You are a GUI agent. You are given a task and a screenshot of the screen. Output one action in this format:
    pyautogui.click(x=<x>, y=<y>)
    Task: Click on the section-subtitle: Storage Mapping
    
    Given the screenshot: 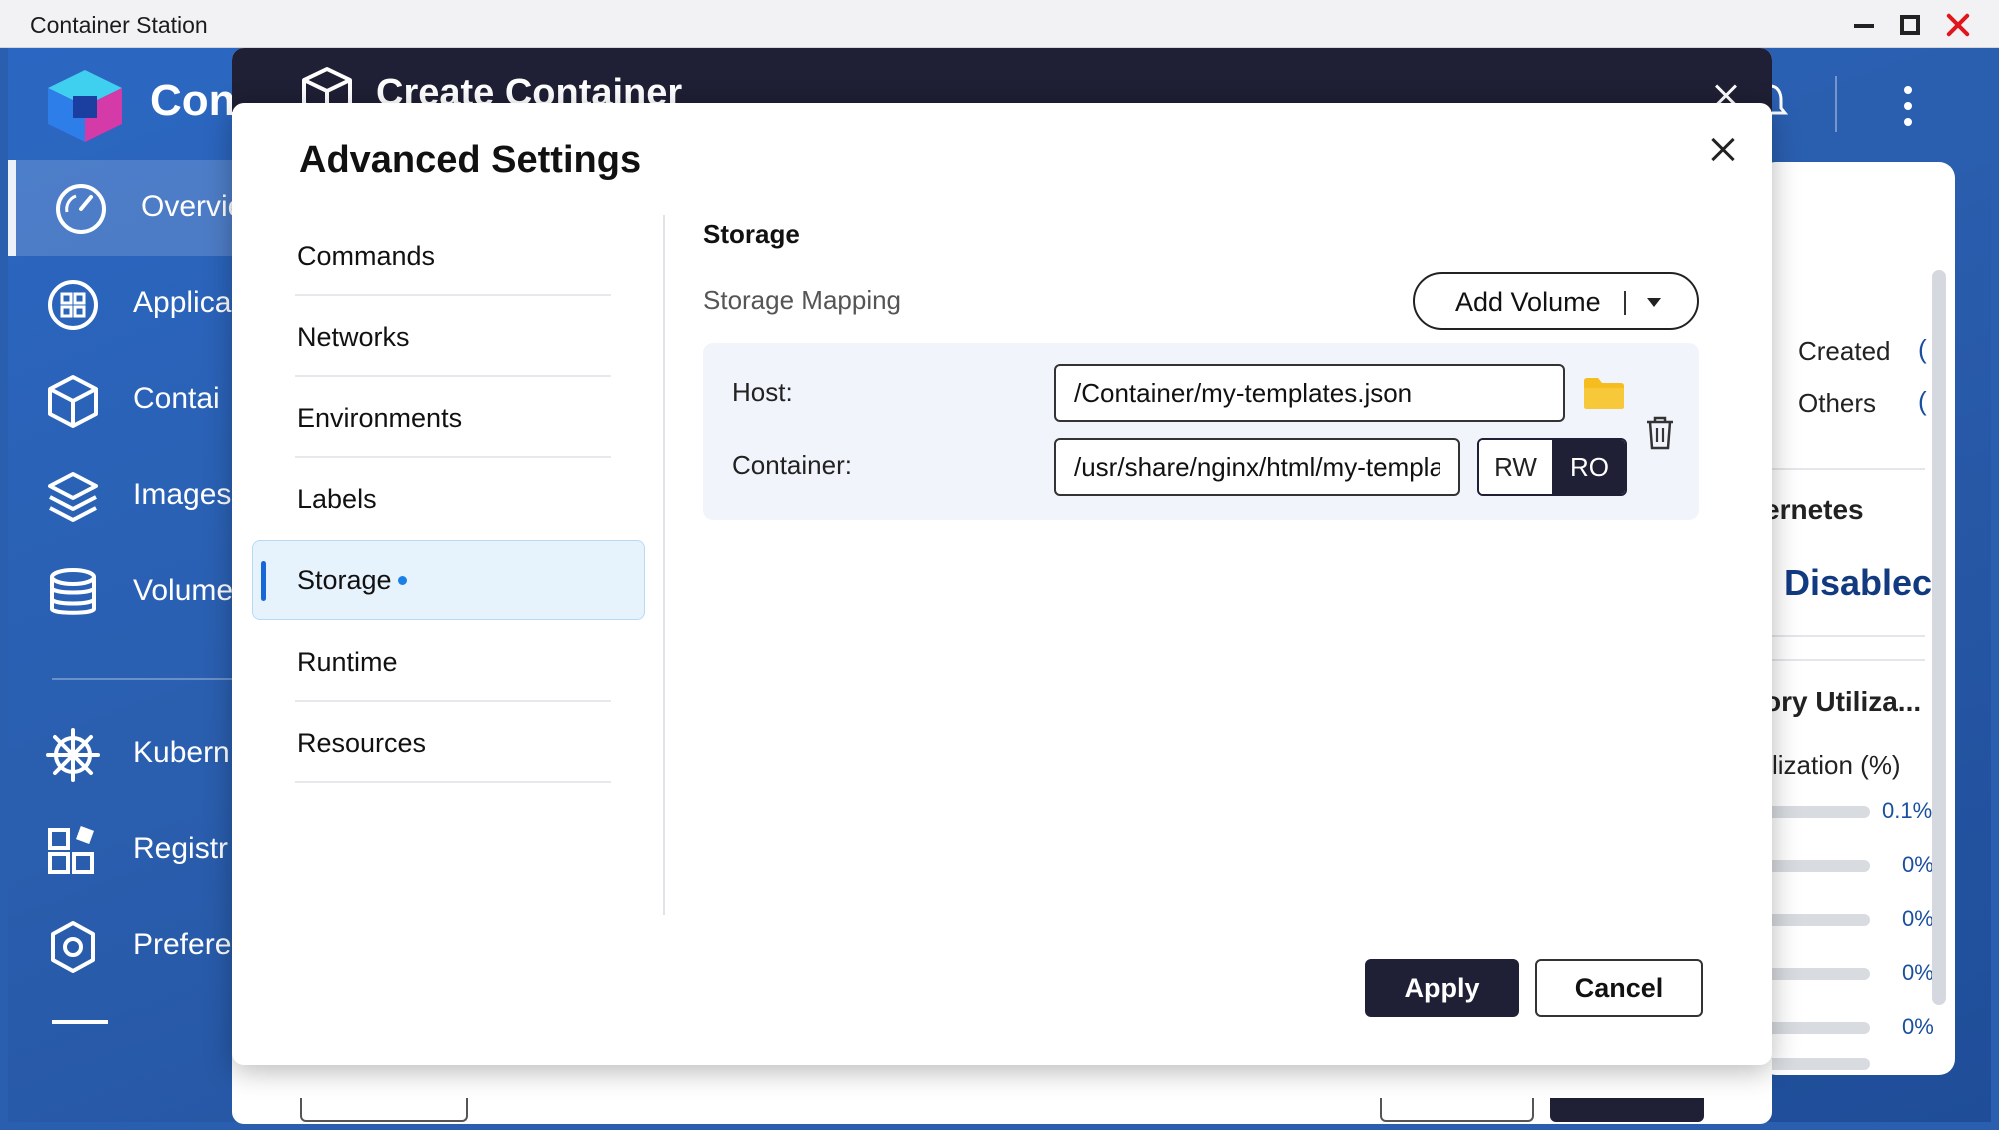 What is the action you would take?
    pyautogui.click(x=802, y=300)
    